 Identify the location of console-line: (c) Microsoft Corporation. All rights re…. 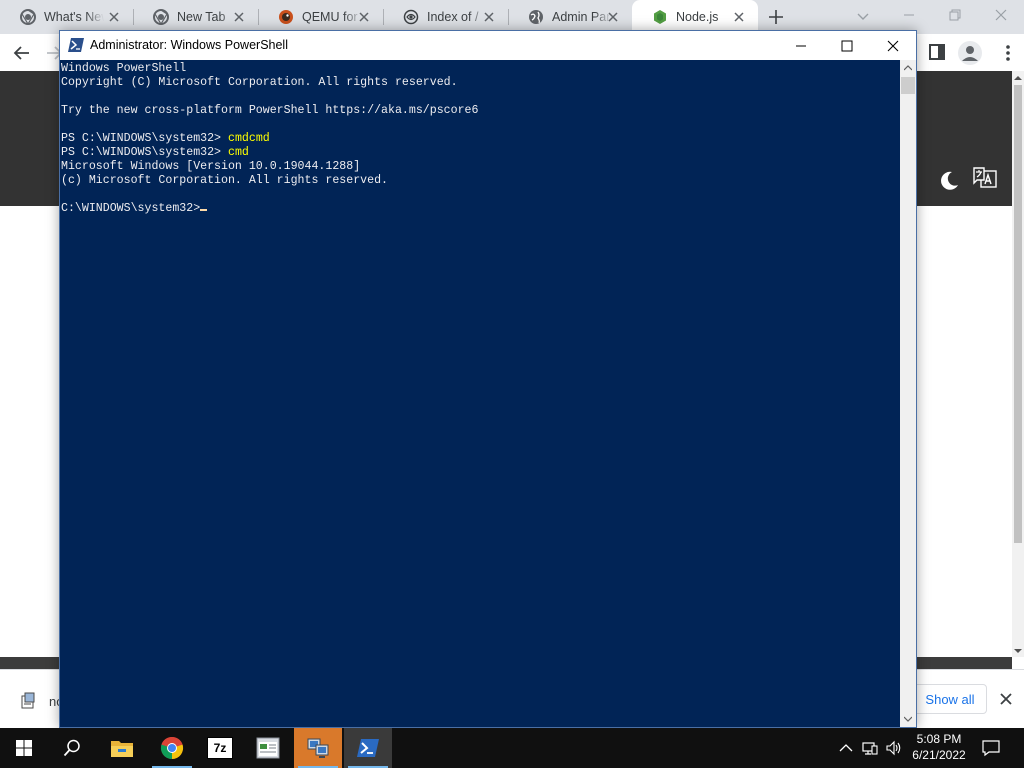
(224, 180).